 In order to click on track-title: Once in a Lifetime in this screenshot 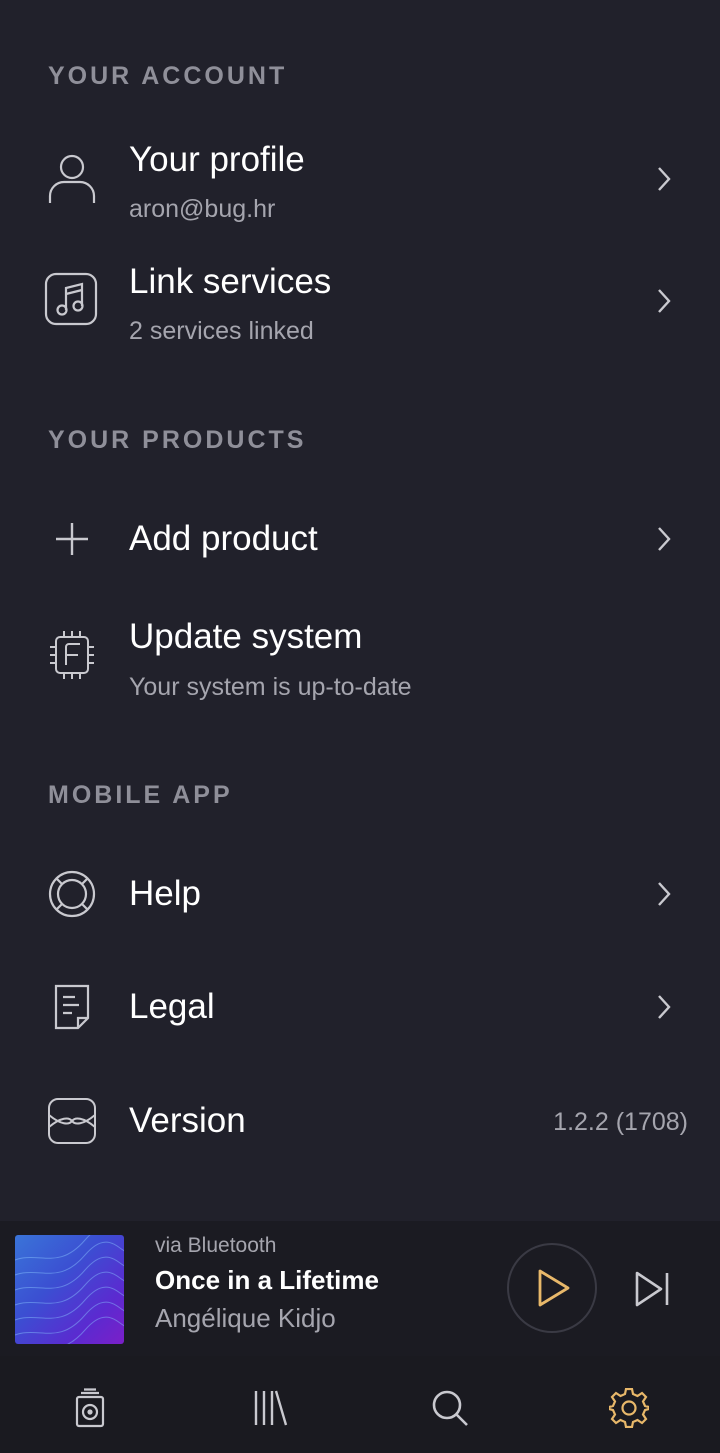, I will do `click(267, 1280)`.